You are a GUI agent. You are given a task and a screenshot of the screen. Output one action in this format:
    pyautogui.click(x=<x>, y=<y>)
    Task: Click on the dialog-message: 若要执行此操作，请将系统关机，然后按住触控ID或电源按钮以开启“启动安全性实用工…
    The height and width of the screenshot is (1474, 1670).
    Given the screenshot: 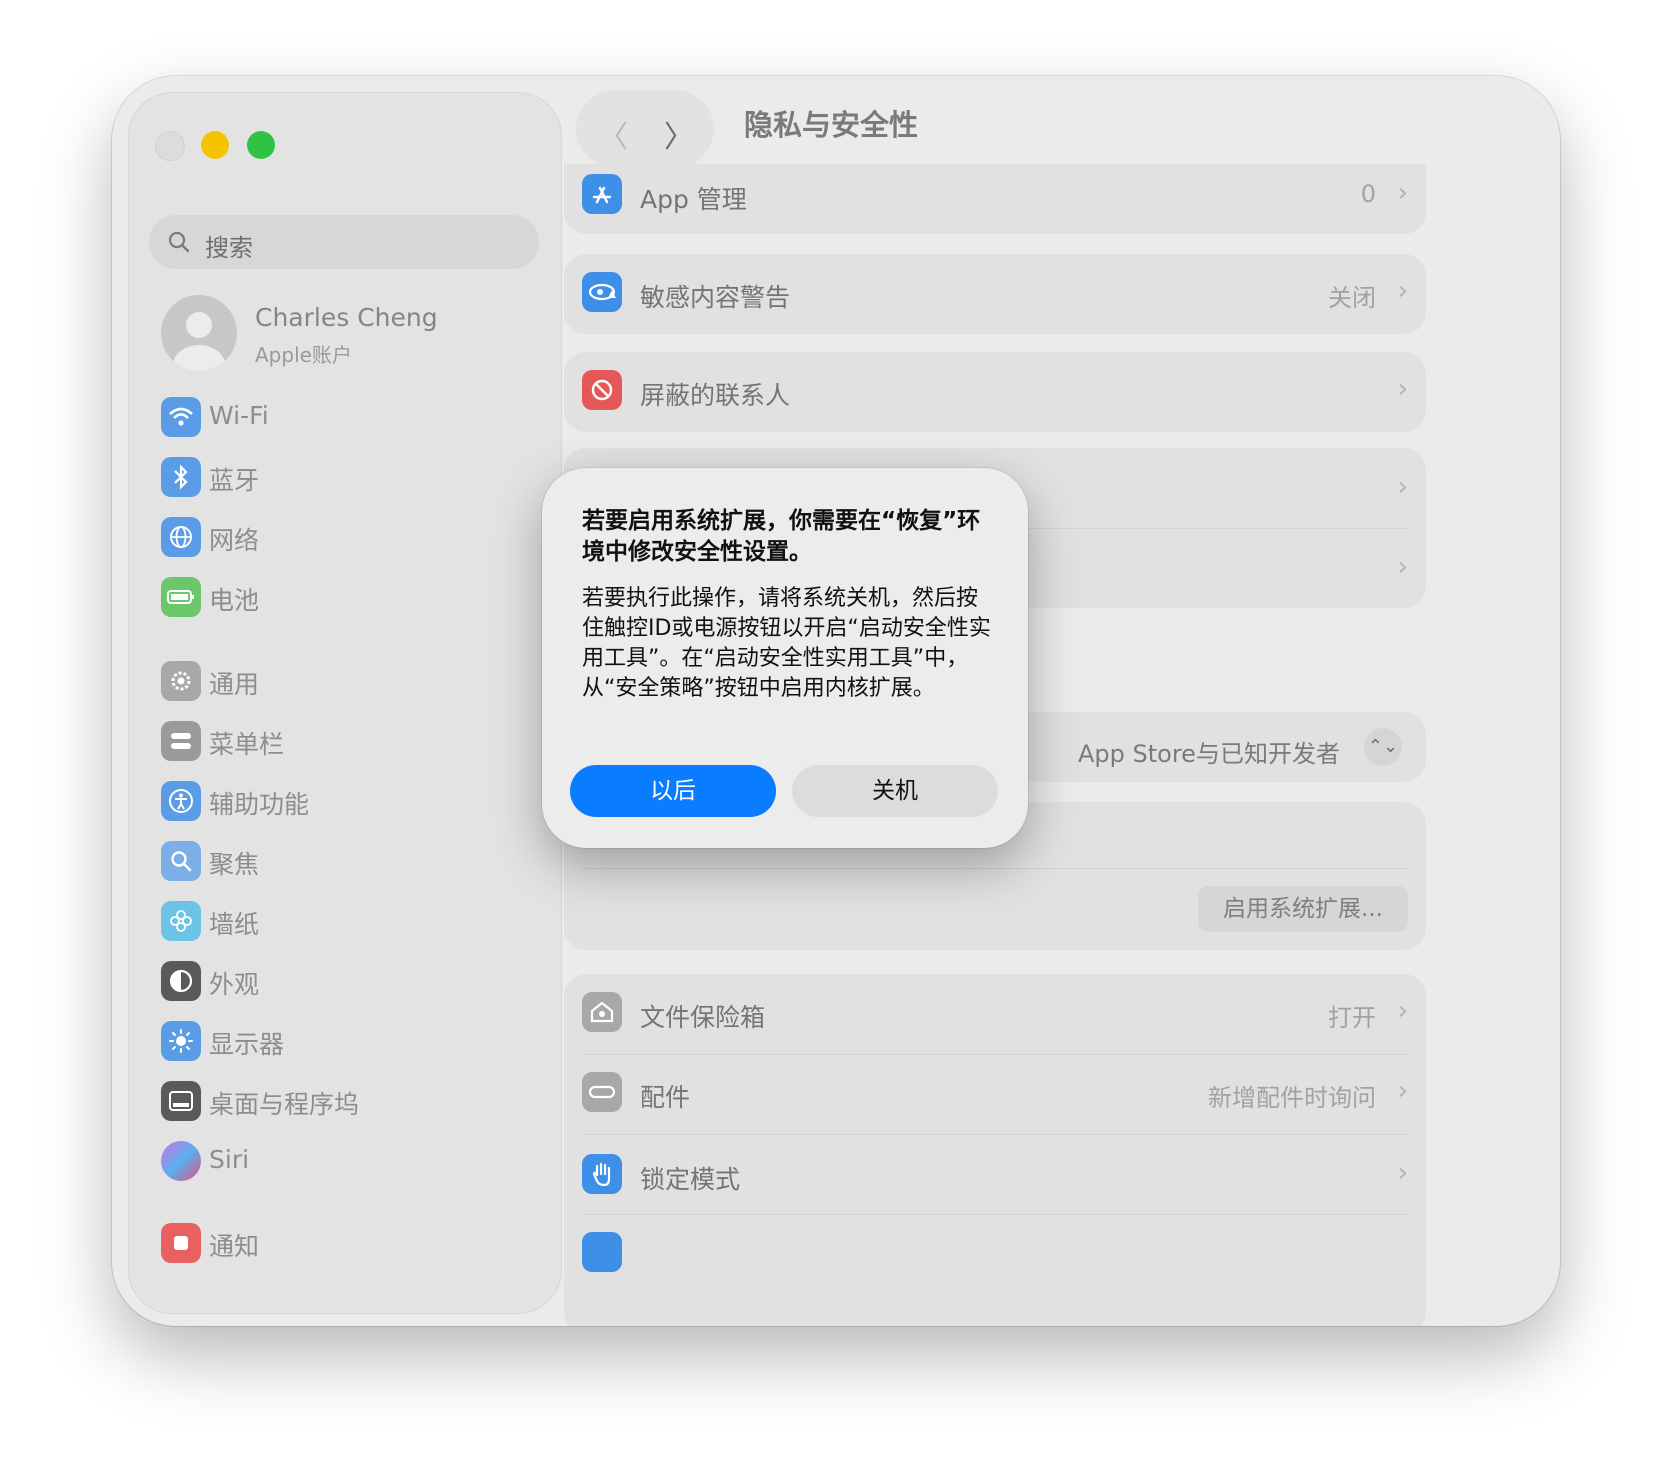 What is the action you would take?
    pyautogui.click(x=786, y=643)
    